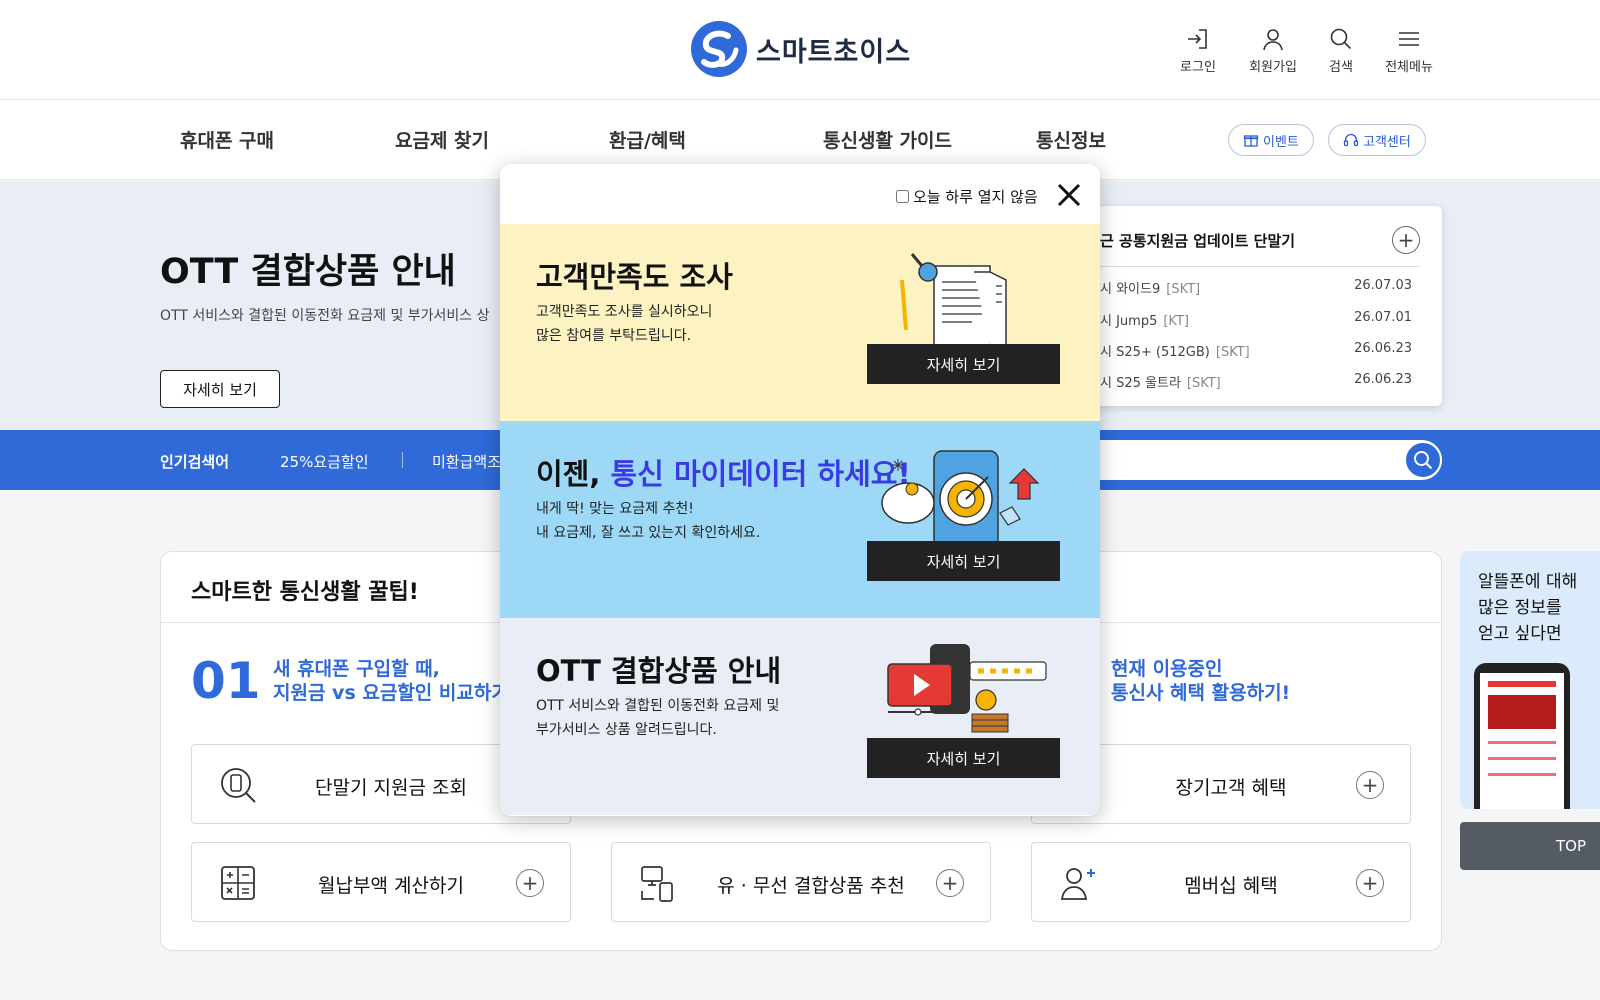 The width and height of the screenshot is (1600, 1000). What do you see at coordinates (657, 718) in the screenshot?
I see `panel-desc: OTT 서비스와 결합된 이동전화 요금제 및 부가서비스 상품 알려드립니다.` at bounding box center [657, 718].